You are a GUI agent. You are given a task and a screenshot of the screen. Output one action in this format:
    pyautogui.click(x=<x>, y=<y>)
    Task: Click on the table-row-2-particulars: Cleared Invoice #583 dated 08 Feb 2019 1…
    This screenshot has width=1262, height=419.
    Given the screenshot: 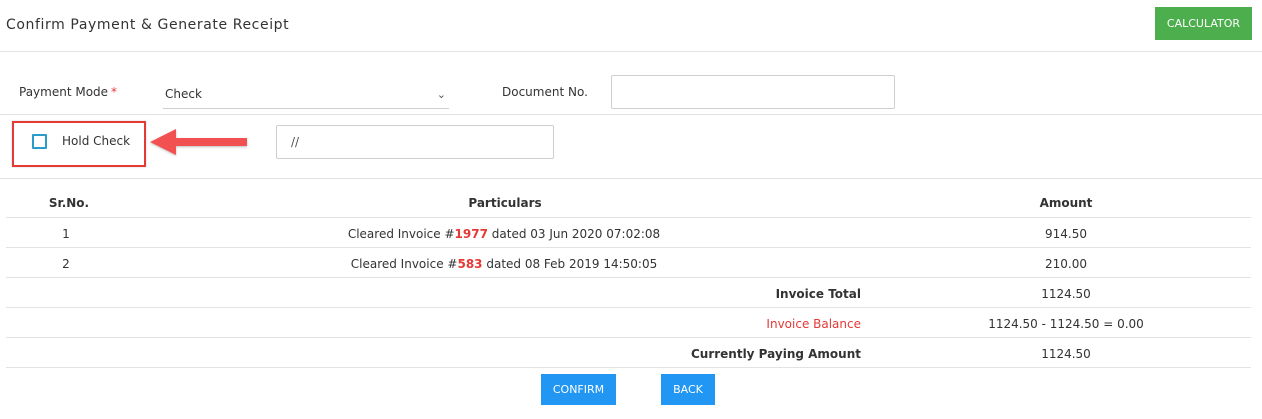 What is the action you would take?
    pyautogui.click(x=504, y=264)
    